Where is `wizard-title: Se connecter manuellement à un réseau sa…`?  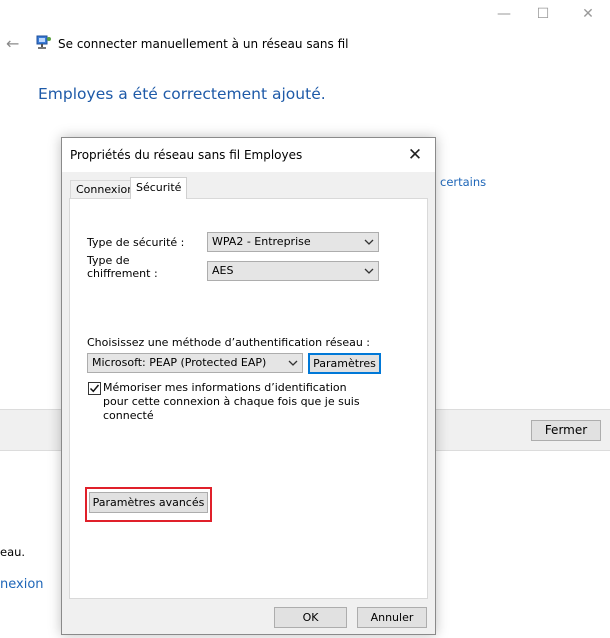 wizard-title: Se connecter manuellement à un réseau sa… is located at coordinates (203, 44).